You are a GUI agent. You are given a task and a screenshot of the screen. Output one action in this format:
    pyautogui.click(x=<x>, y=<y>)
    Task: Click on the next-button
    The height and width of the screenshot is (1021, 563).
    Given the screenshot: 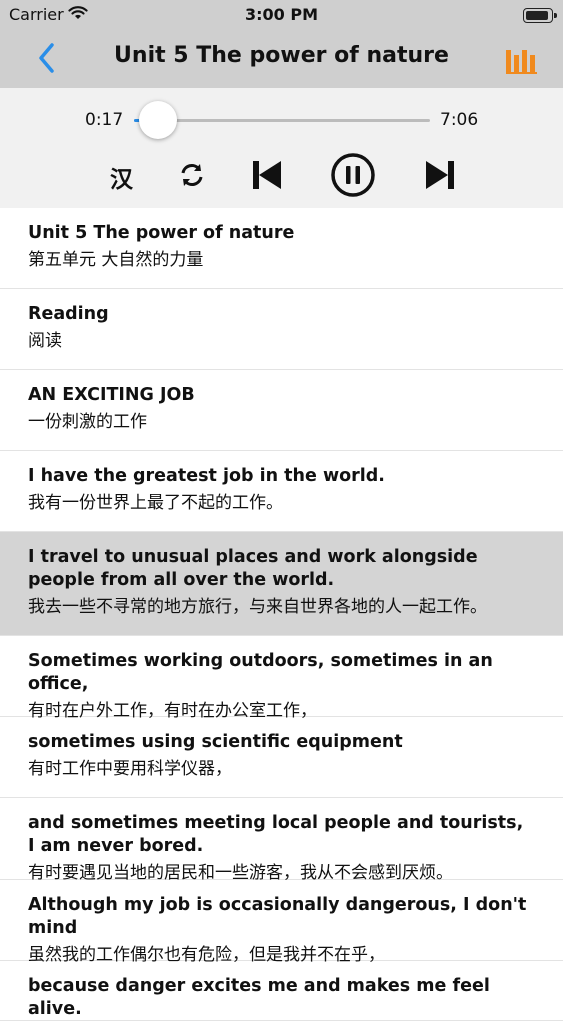 What is the action you would take?
    pyautogui.click(x=440, y=177)
    